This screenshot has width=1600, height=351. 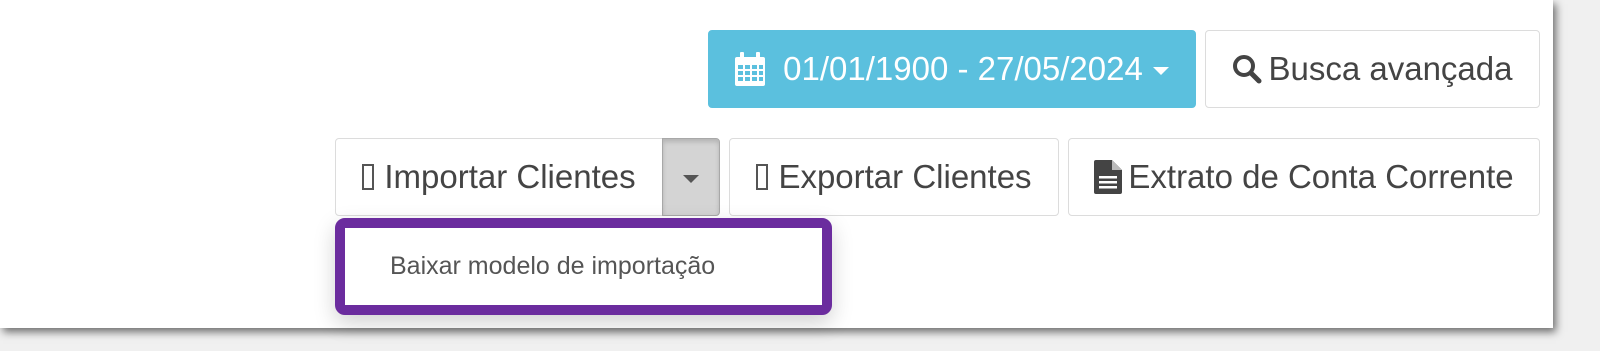 What do you see at coordinates (963, 68) in the screenshot?
I see `date-range-label: 01/01/1900 - 27/05/2024` at bounding box center [963, 68].